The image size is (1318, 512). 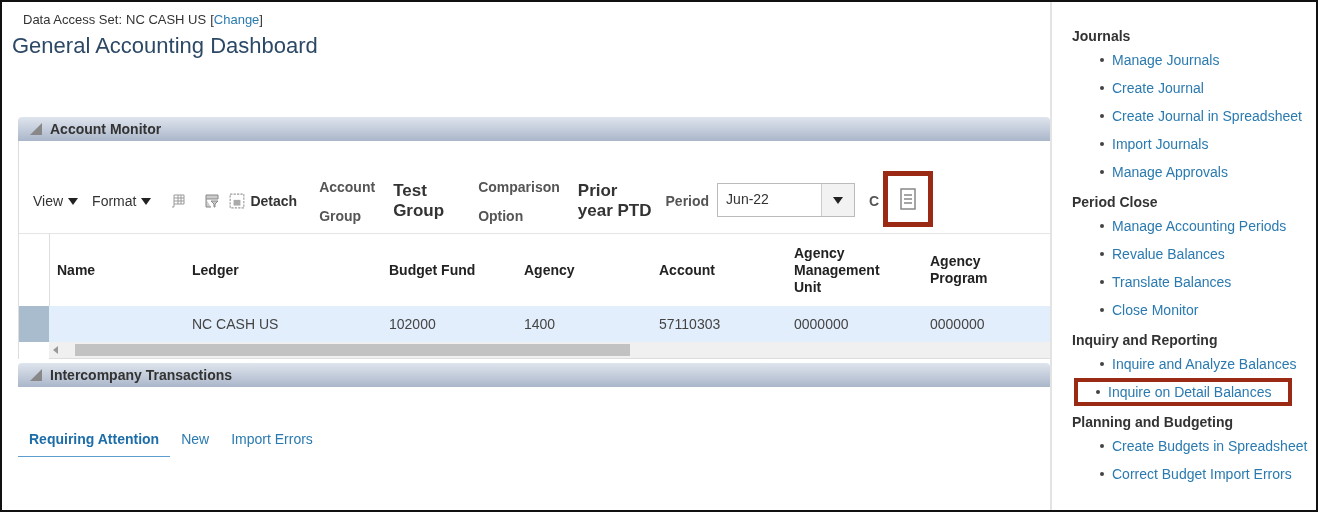 What do you see at coordinates (1170, 172) in the screenshot?
I see `task-link: Manage Approvals` at bounding box center [1170, 172].